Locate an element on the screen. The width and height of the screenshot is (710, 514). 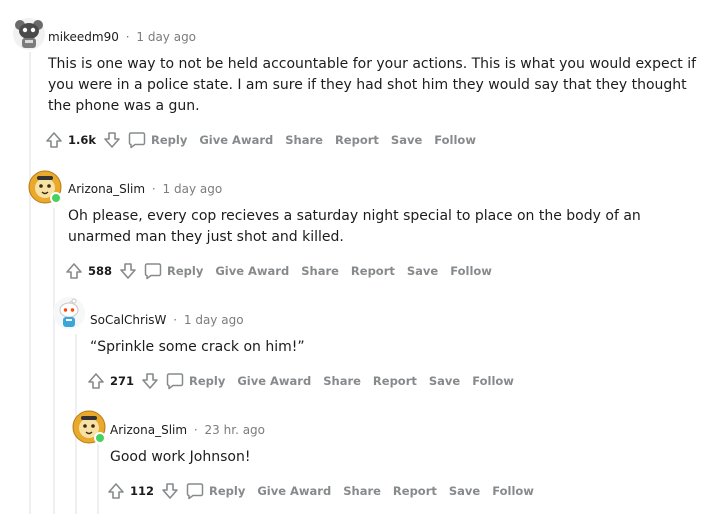
snoo-avatar-icon is located at coordinates (69, 313).